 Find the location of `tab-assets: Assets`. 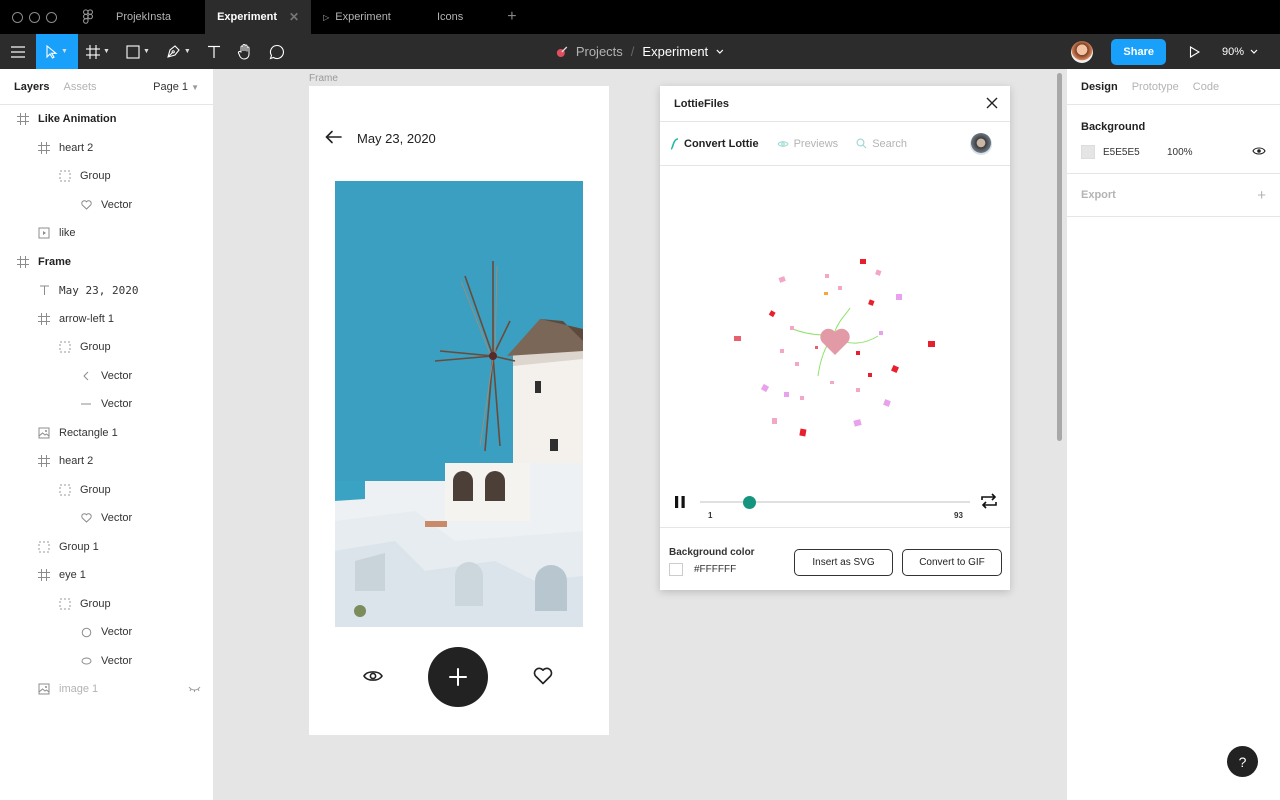

tab-assets: Assets is located at coordinates (79, 87).